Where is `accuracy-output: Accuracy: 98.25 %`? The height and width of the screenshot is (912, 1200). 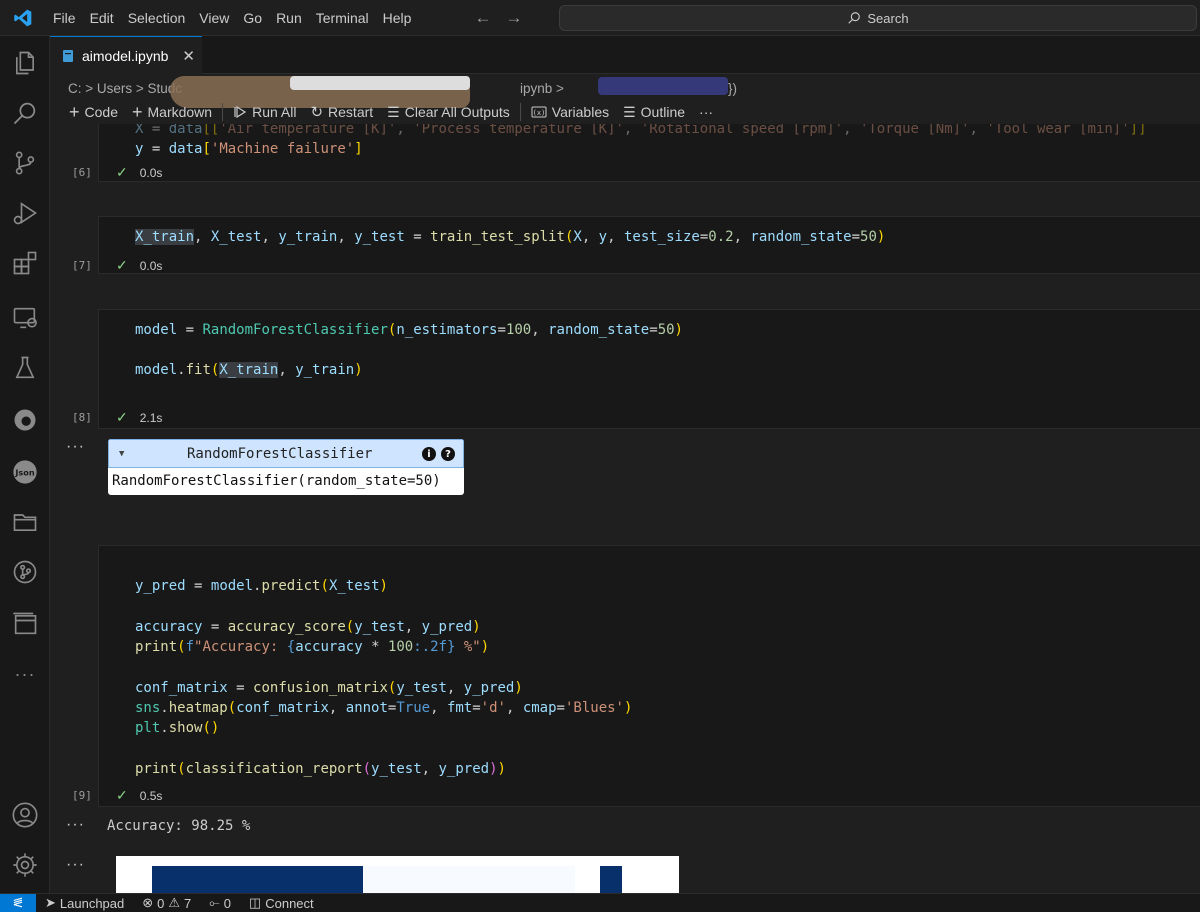 accuracy-output: Accuracy: 98.25 % is located at coordinates (179, 826).